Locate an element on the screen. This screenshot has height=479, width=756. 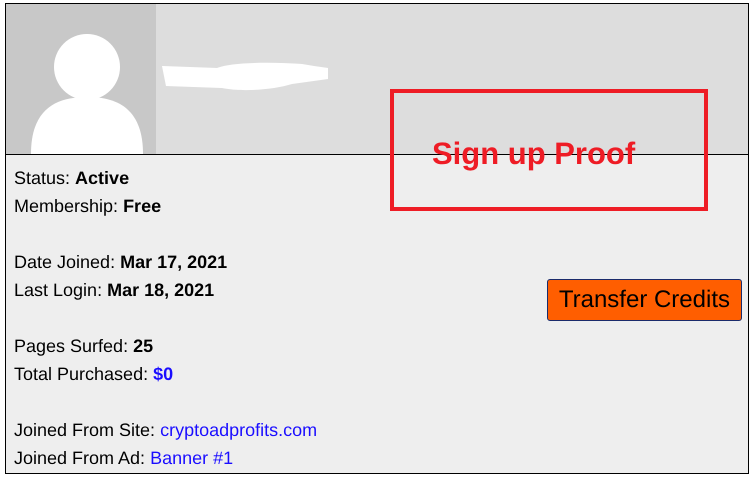
detail-line: Joined From Ad: Banner #1 is located at coordinates (124, 458).